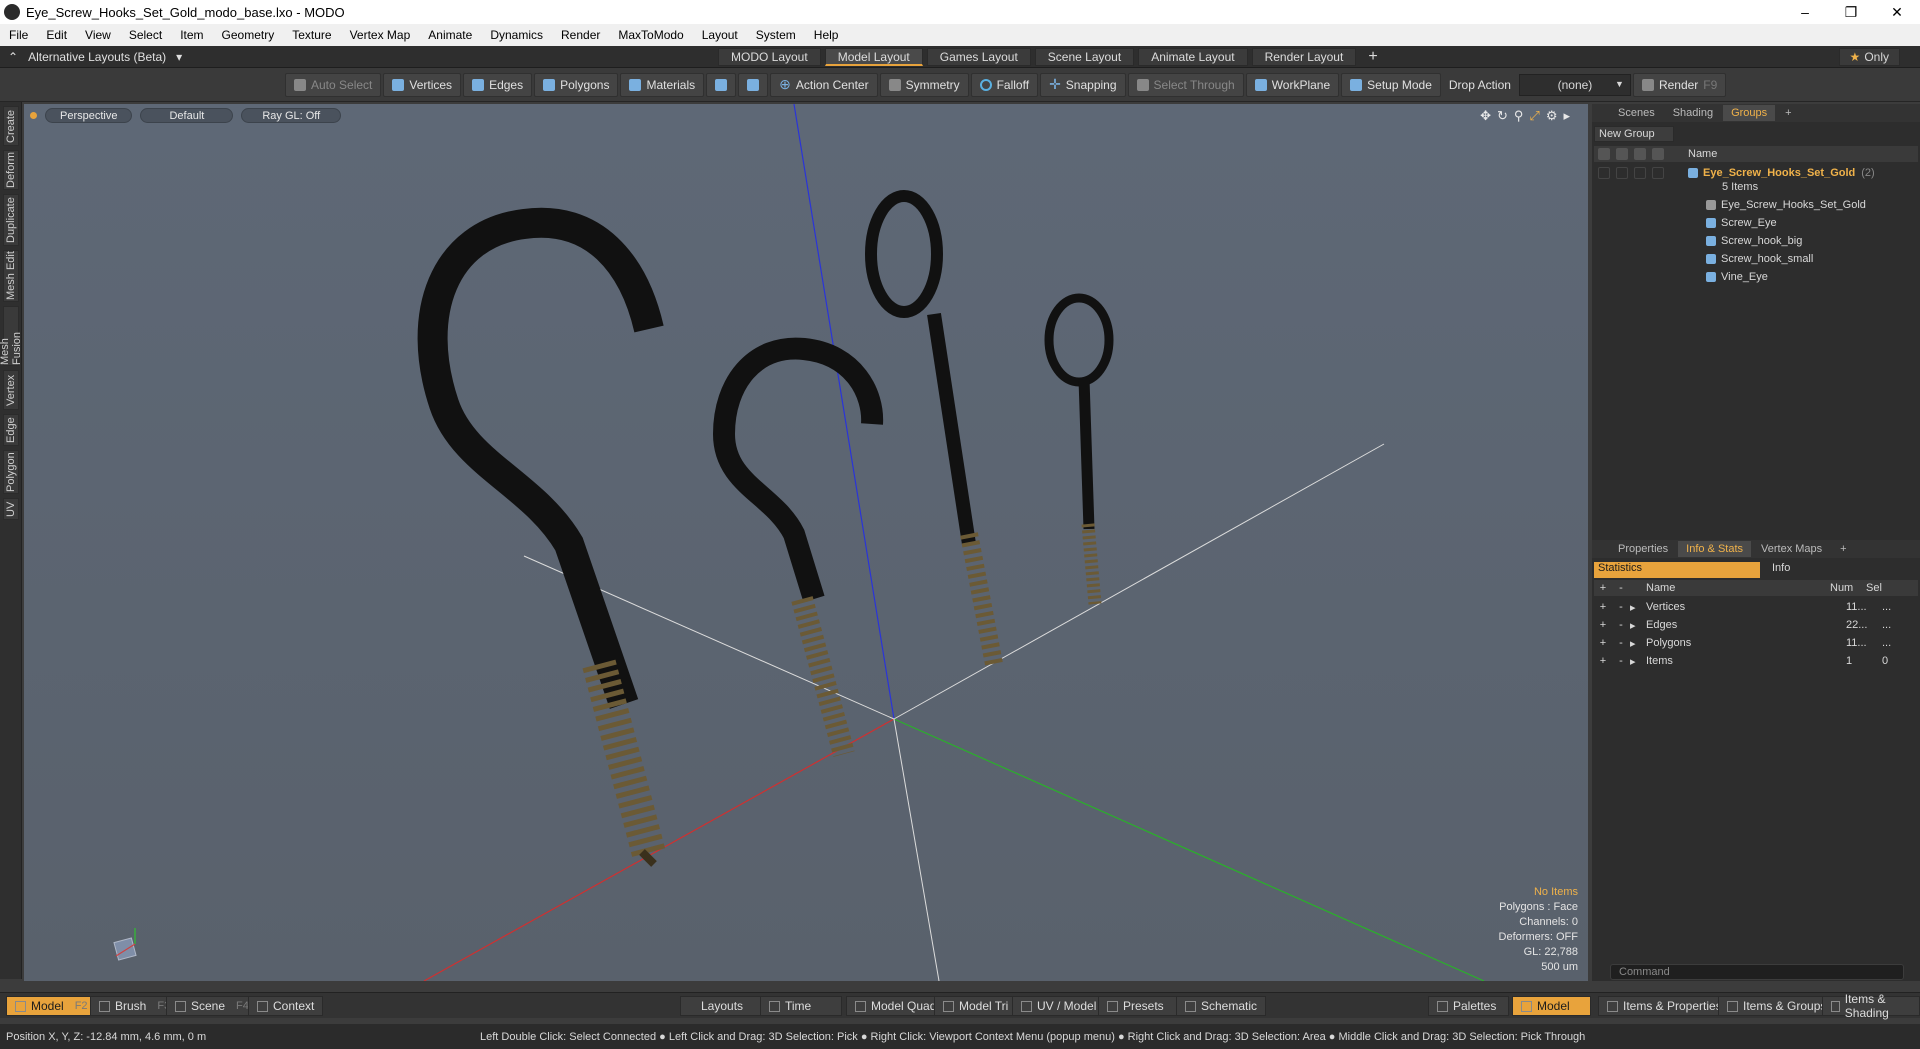 This screenshot has height=1049, width=1920. Describe the element at coordinates (824, 84) in the screenshot. I see `action-center-button: ⊕ Action Center` at that location.